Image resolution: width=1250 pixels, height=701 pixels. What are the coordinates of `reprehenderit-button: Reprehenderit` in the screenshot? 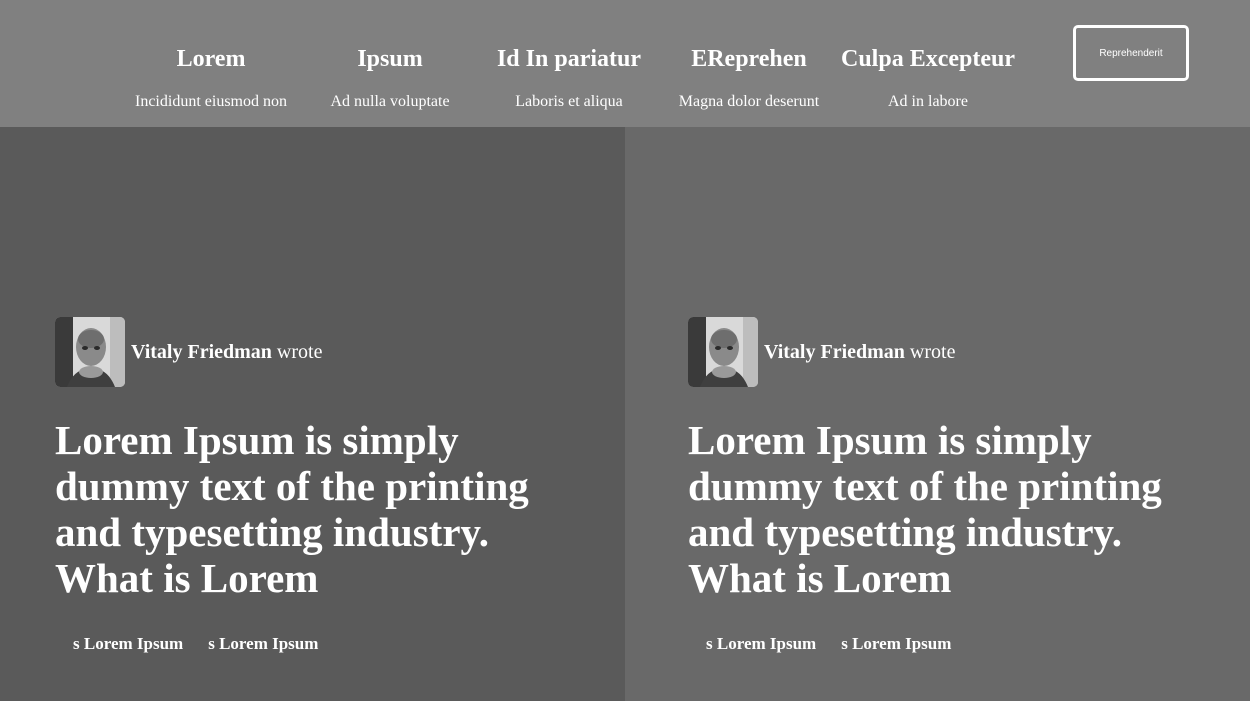 It's located at (1131, 53).